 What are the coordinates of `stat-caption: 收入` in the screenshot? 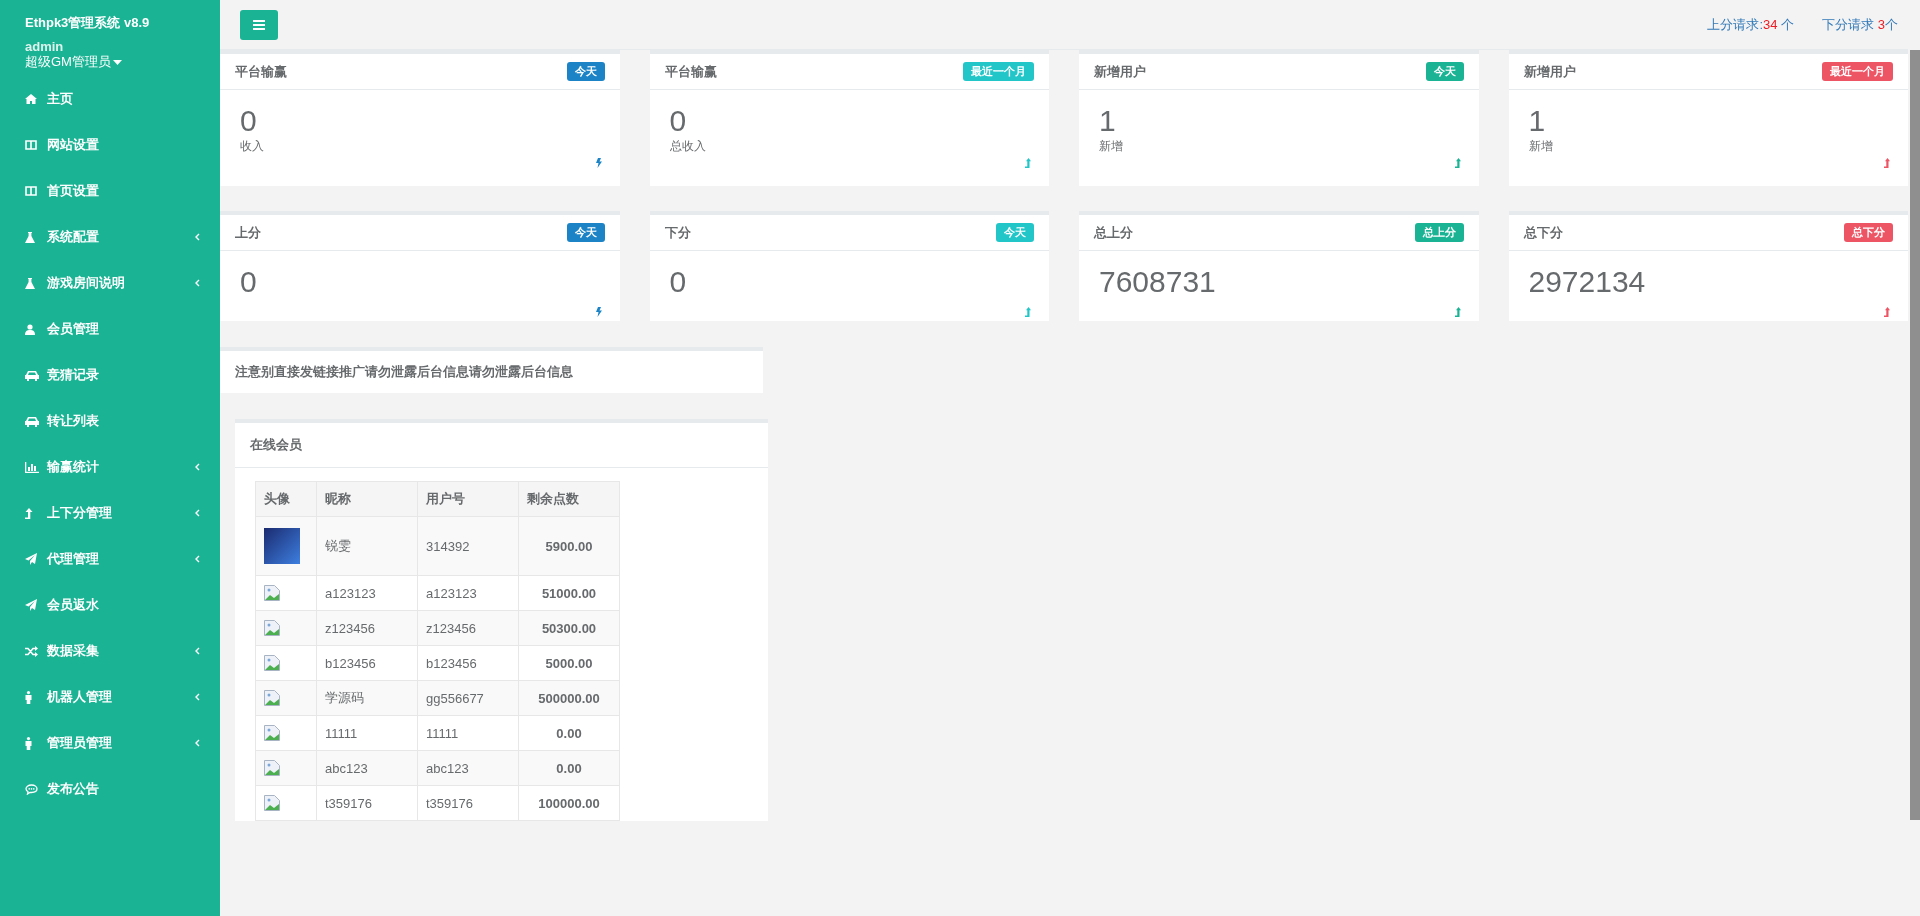 It's located at (252, 146).